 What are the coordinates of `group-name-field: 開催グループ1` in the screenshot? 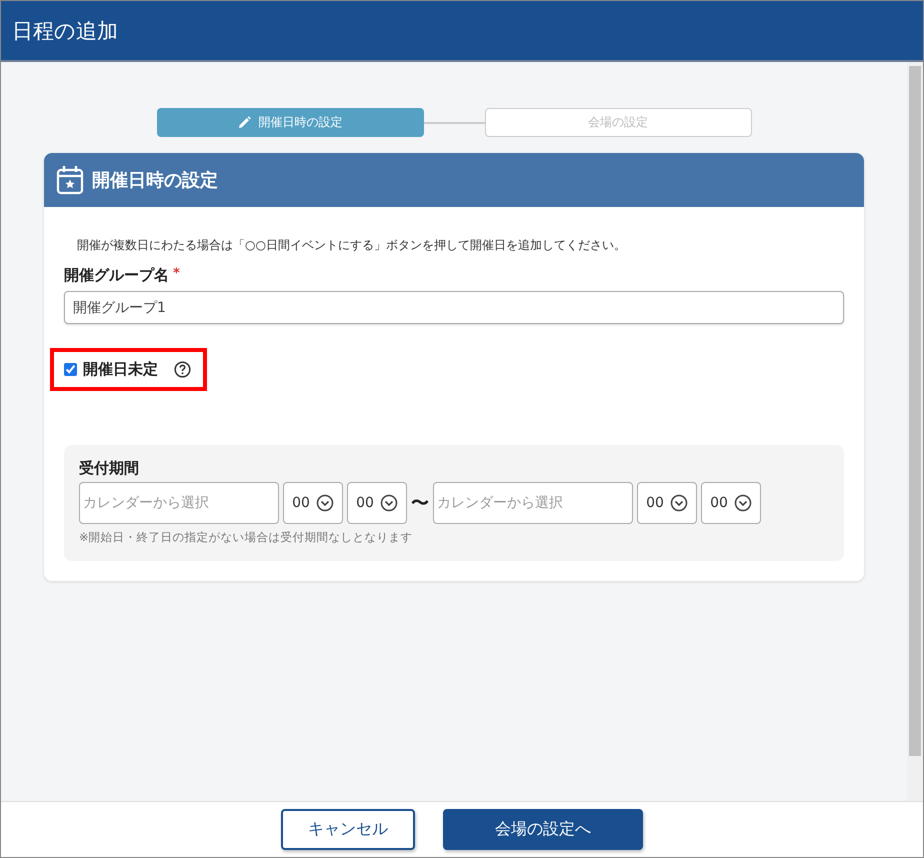 It's located at (454, 307).